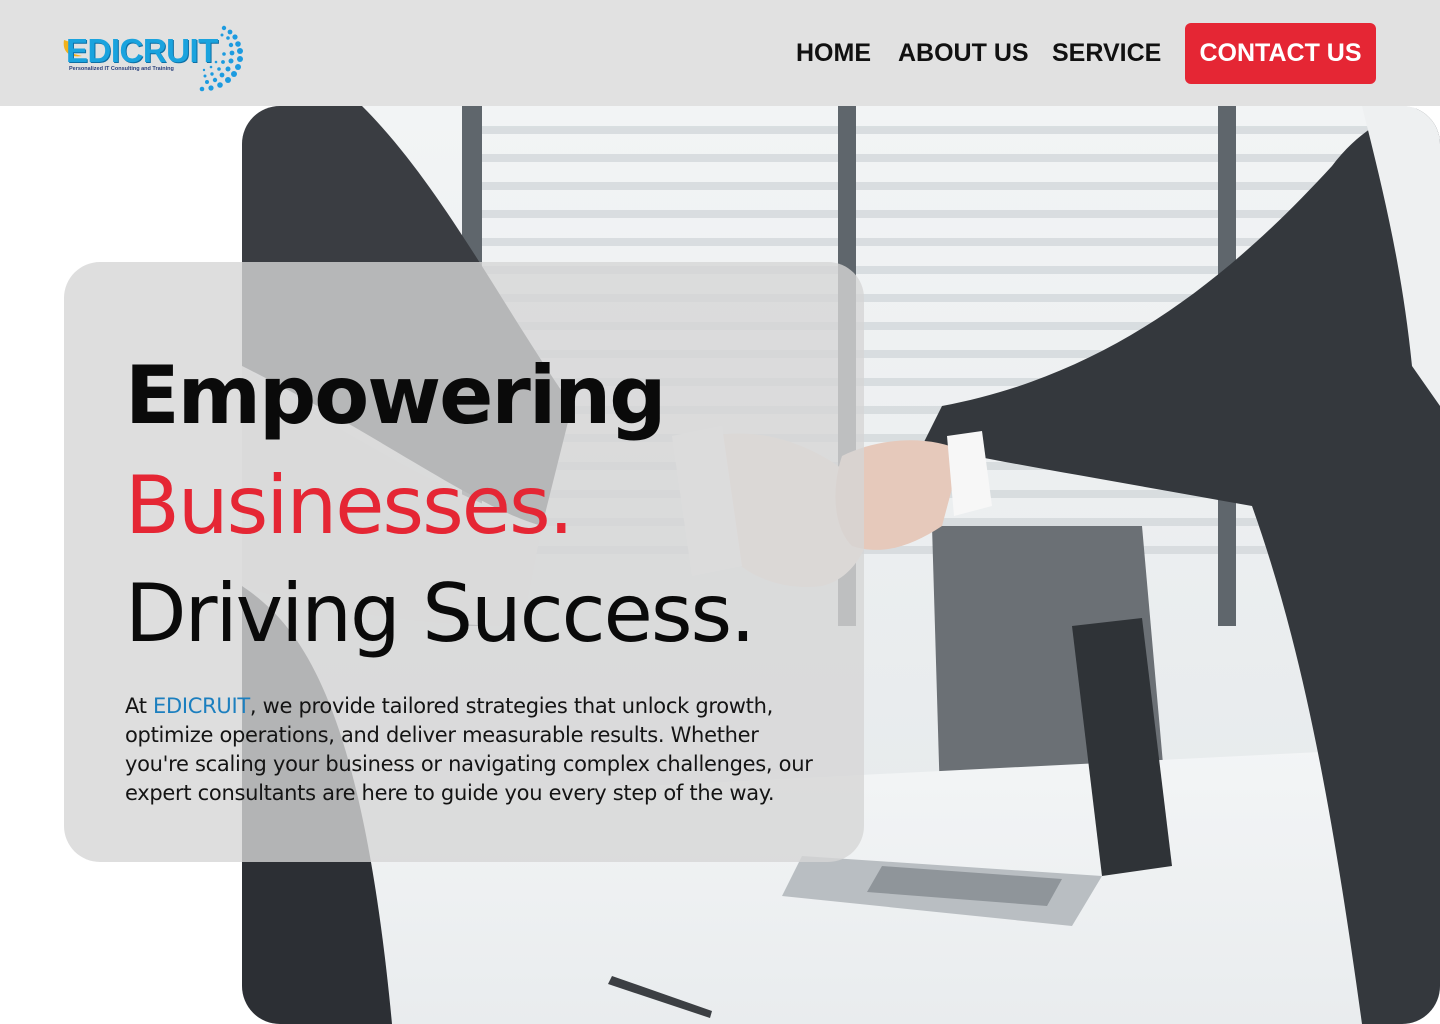  What do you see at coordinates (142, 50) in the screenshot?
I see `logo-wordmark: EDICRUIT` at bounding box center [142, 50].